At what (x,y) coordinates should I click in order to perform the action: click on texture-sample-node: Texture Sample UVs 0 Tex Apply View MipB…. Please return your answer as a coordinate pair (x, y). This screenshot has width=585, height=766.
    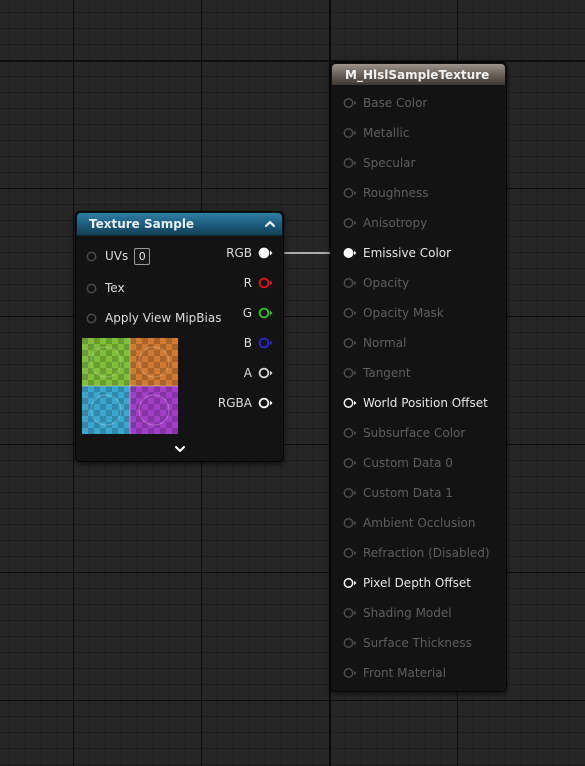
    Looking at the image, I should click on (179, 336).